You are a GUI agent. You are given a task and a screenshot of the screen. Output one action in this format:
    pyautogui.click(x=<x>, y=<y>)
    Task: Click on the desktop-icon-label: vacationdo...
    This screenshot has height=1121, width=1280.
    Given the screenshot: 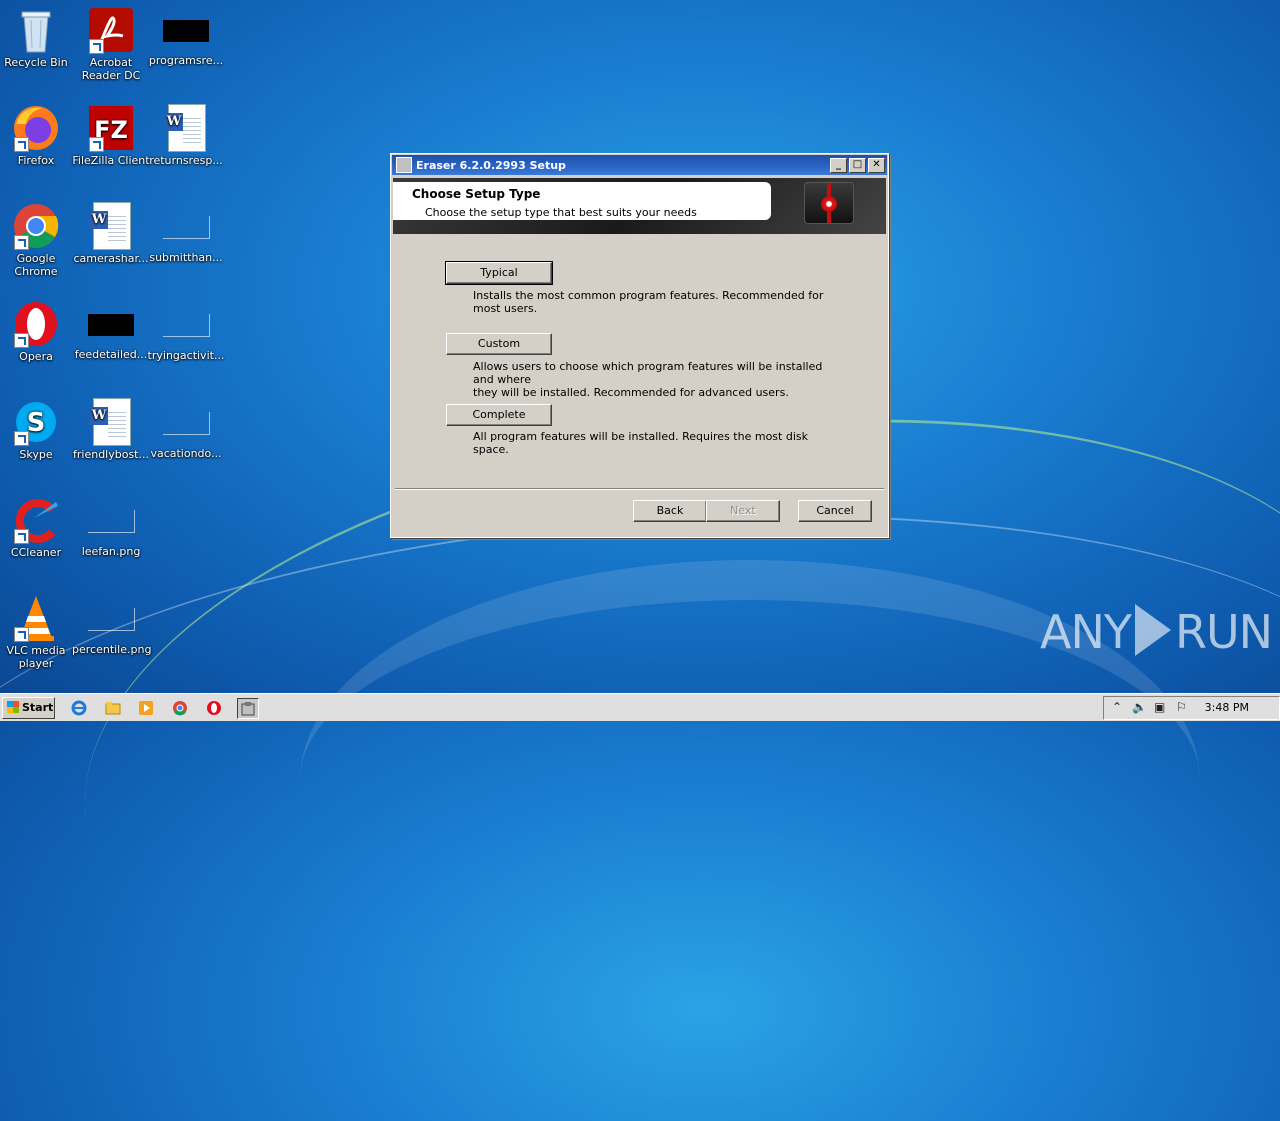 What is the action you would take?
    pyautogui.click(x=186, y=453)
    